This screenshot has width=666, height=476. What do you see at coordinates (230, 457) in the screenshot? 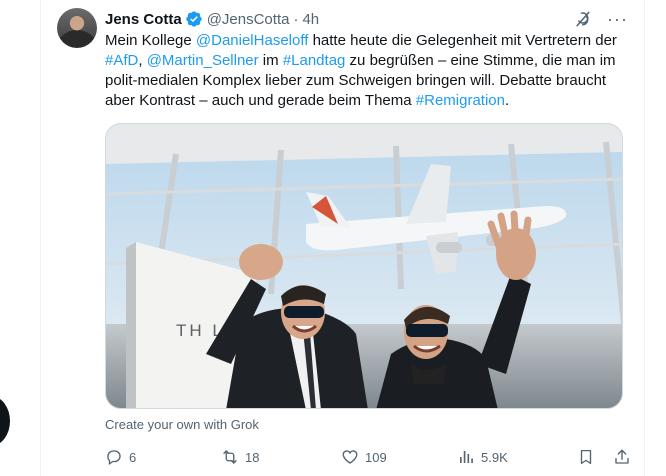
I see `repost-icon` at bounding box center [230, 457].